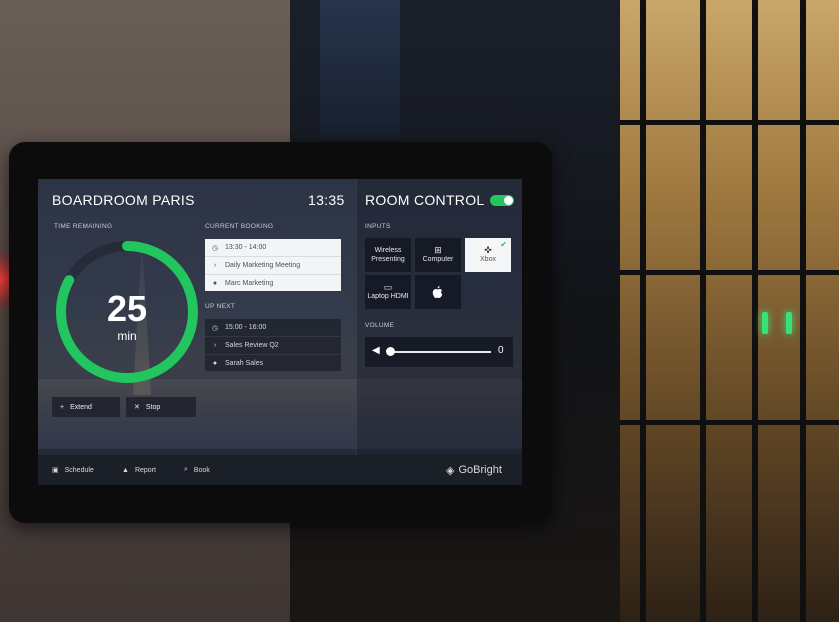  Describe the element at coordinates (273, 247) in the screenshot. I see `booking-time-row: ◷ 13:30 - 14:00` at that location.